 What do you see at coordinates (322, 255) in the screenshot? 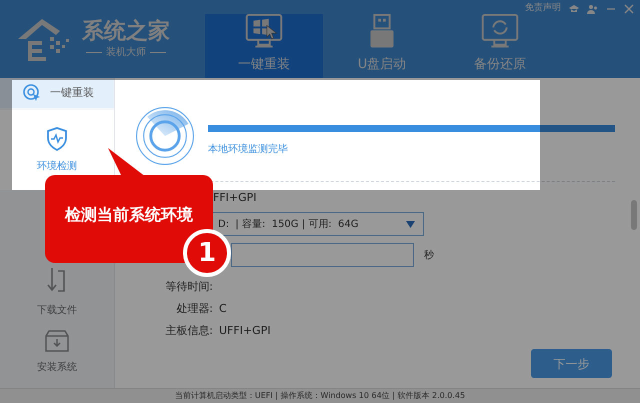
I see `wait-time-input` at bounding box center [322, 255].